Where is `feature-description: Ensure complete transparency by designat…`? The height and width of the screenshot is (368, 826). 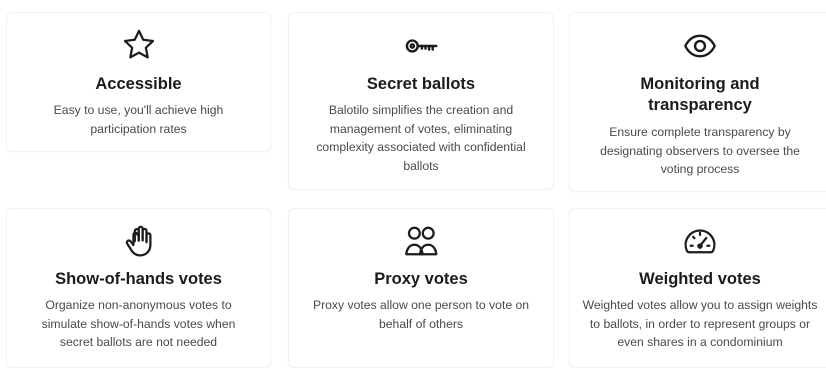 feature-description: Ensure complete transparency by designat… is located at coordinates (700, 150).